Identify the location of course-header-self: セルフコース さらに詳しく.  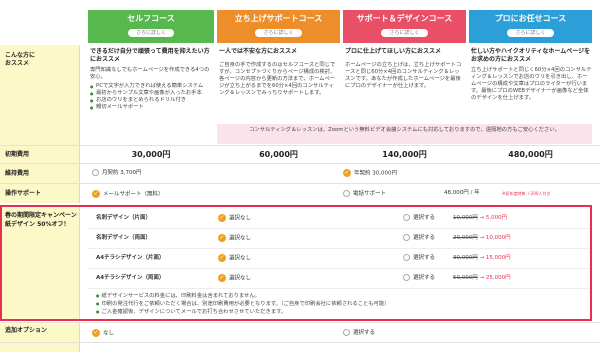
(151, 26).